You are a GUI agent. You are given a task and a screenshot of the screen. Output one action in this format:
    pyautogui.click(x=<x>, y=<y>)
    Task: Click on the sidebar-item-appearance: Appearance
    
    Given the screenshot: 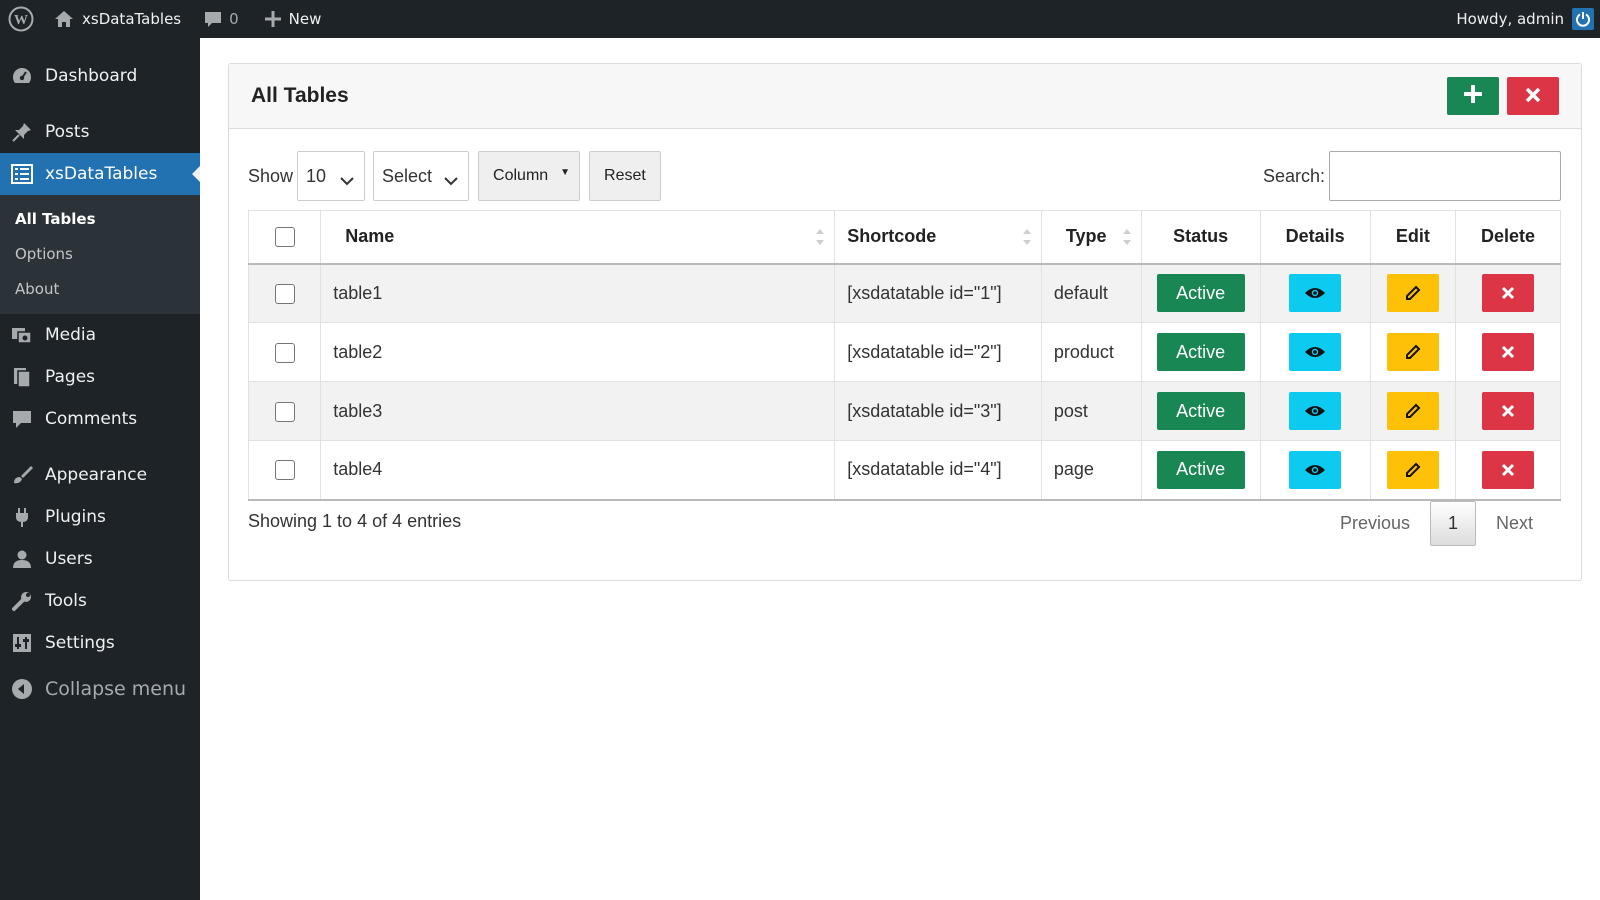 What is the action you would take?
    pyautogui.click(x=100, y=475)
    